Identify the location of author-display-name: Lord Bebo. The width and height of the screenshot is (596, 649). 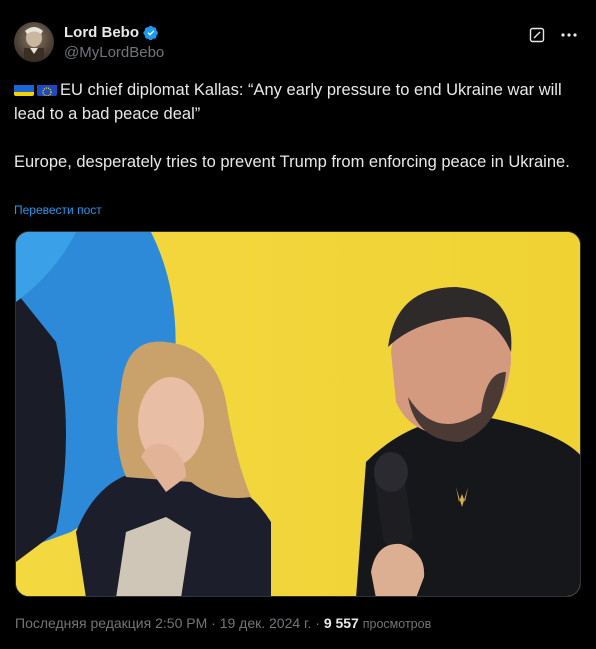
(101, 32).